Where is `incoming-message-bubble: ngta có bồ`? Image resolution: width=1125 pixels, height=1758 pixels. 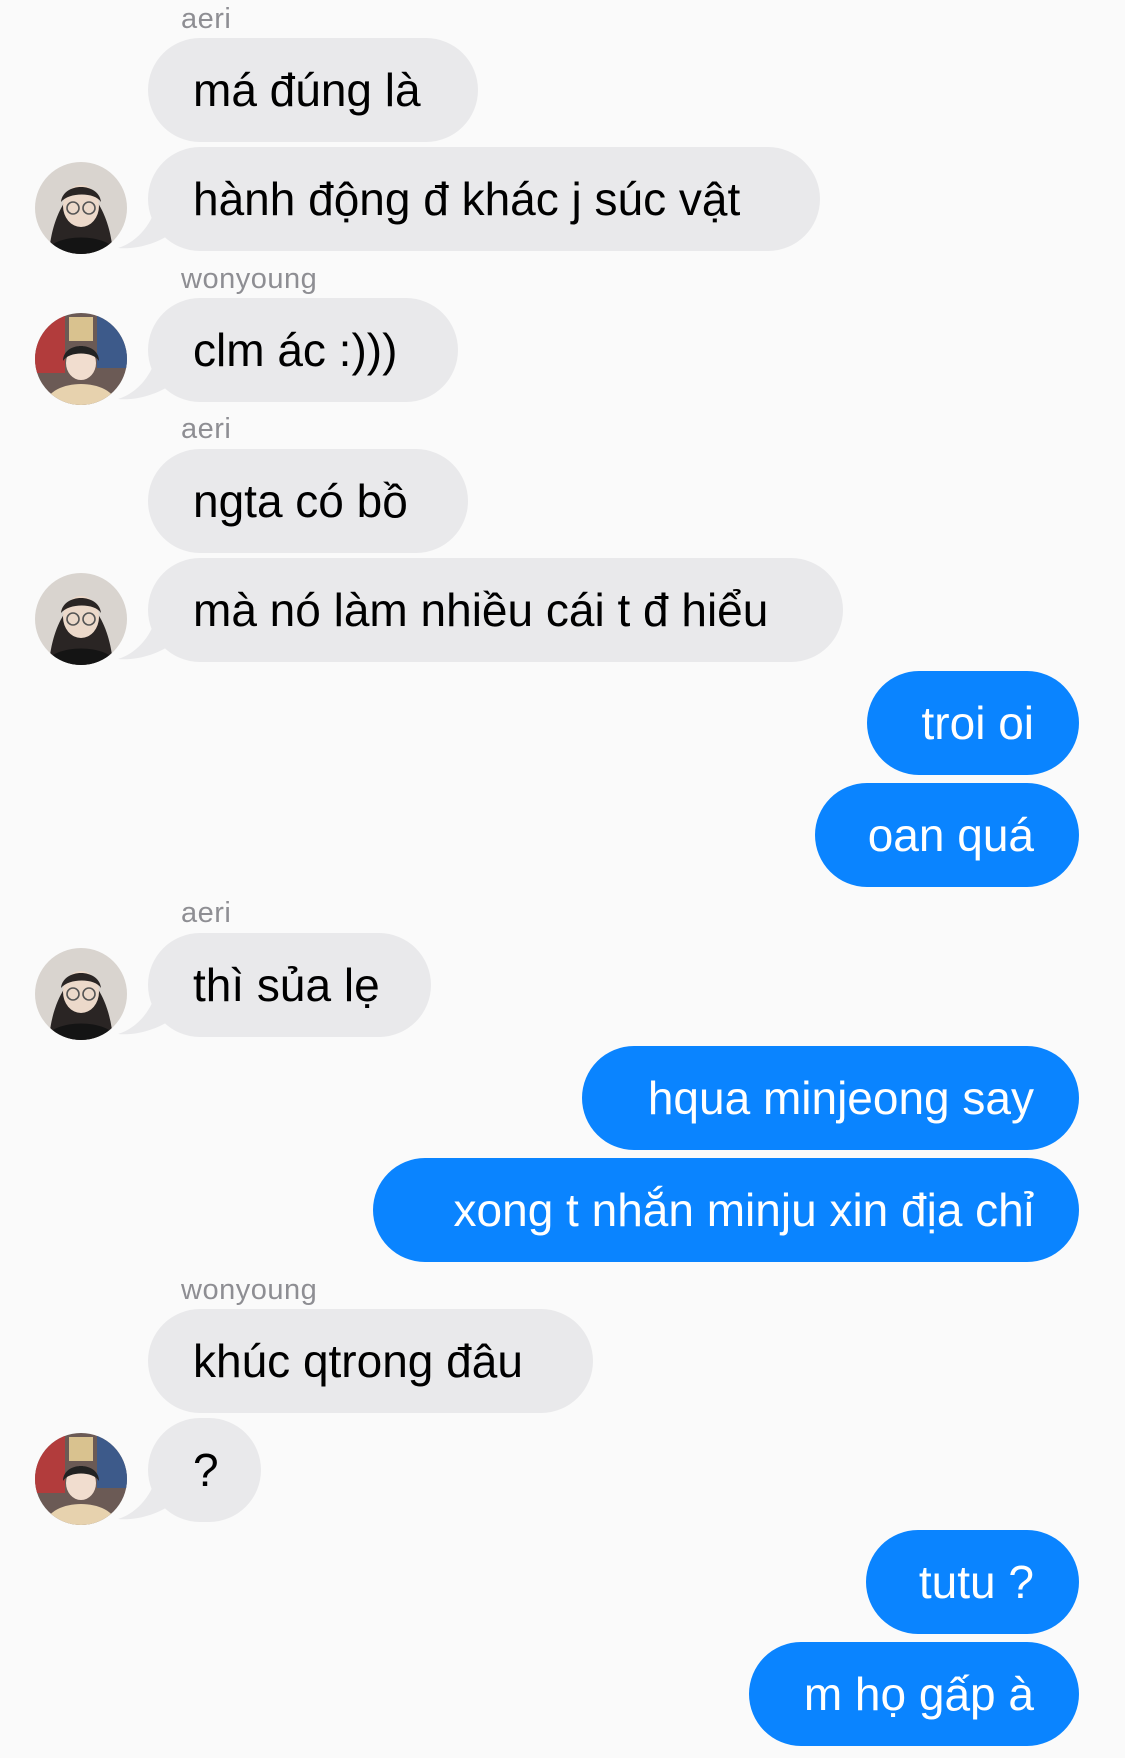 incoming-message-bubble: ngta có bồ is located at coordinates (308, 501).